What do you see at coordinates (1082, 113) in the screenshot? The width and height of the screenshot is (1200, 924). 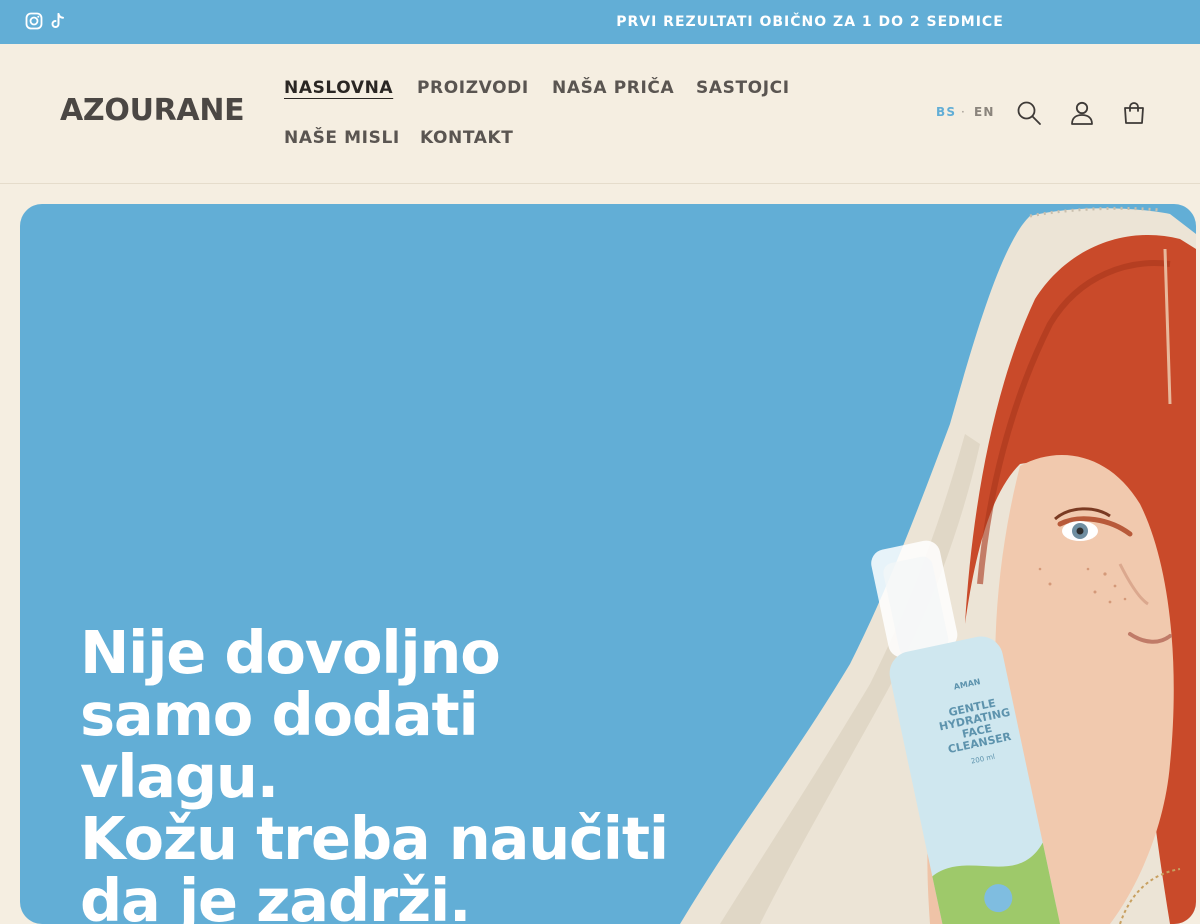 I see `account-icon` at bounding box center [1082, 113].